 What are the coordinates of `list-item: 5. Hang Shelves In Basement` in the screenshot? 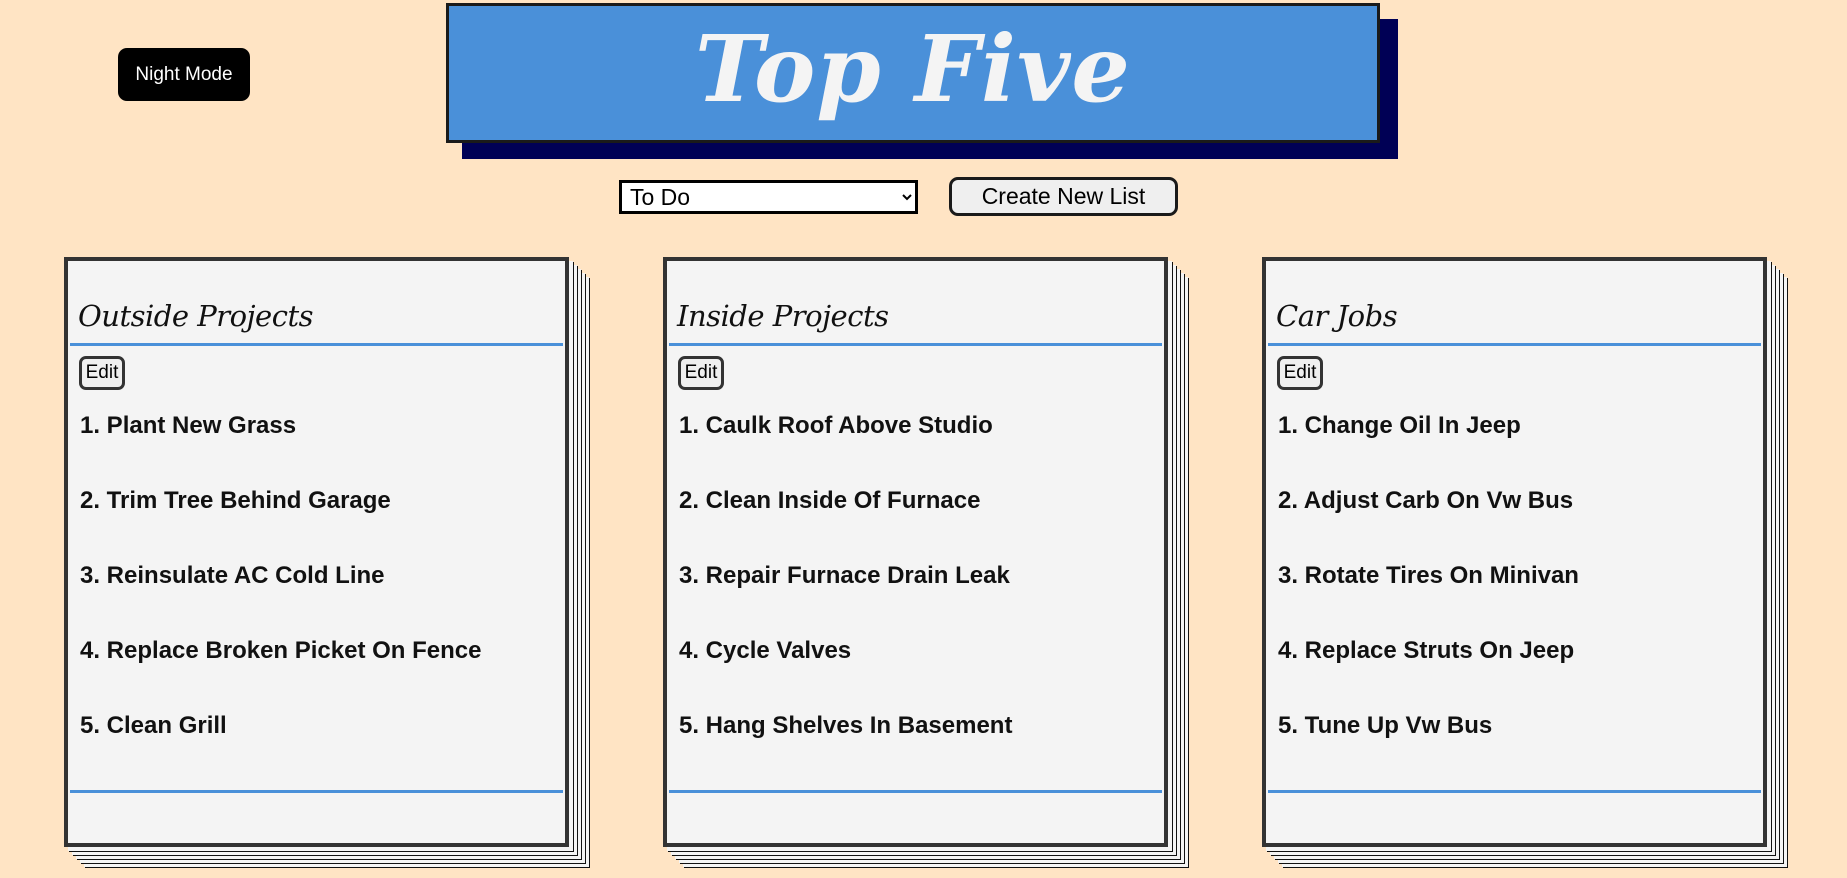 It's located at (846, 725).